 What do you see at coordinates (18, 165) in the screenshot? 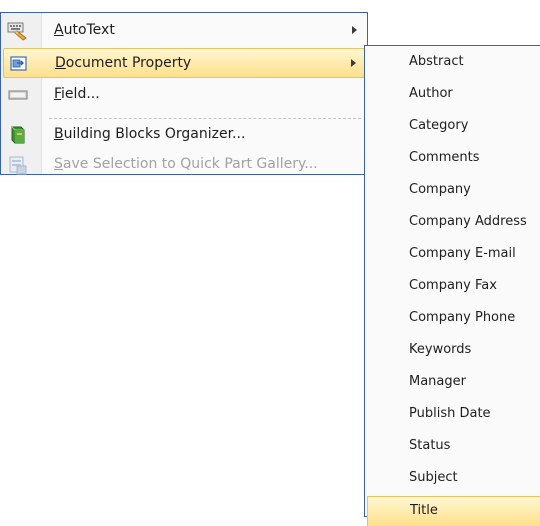
I see `save-selection-icon` at bounding box center [18, 165].